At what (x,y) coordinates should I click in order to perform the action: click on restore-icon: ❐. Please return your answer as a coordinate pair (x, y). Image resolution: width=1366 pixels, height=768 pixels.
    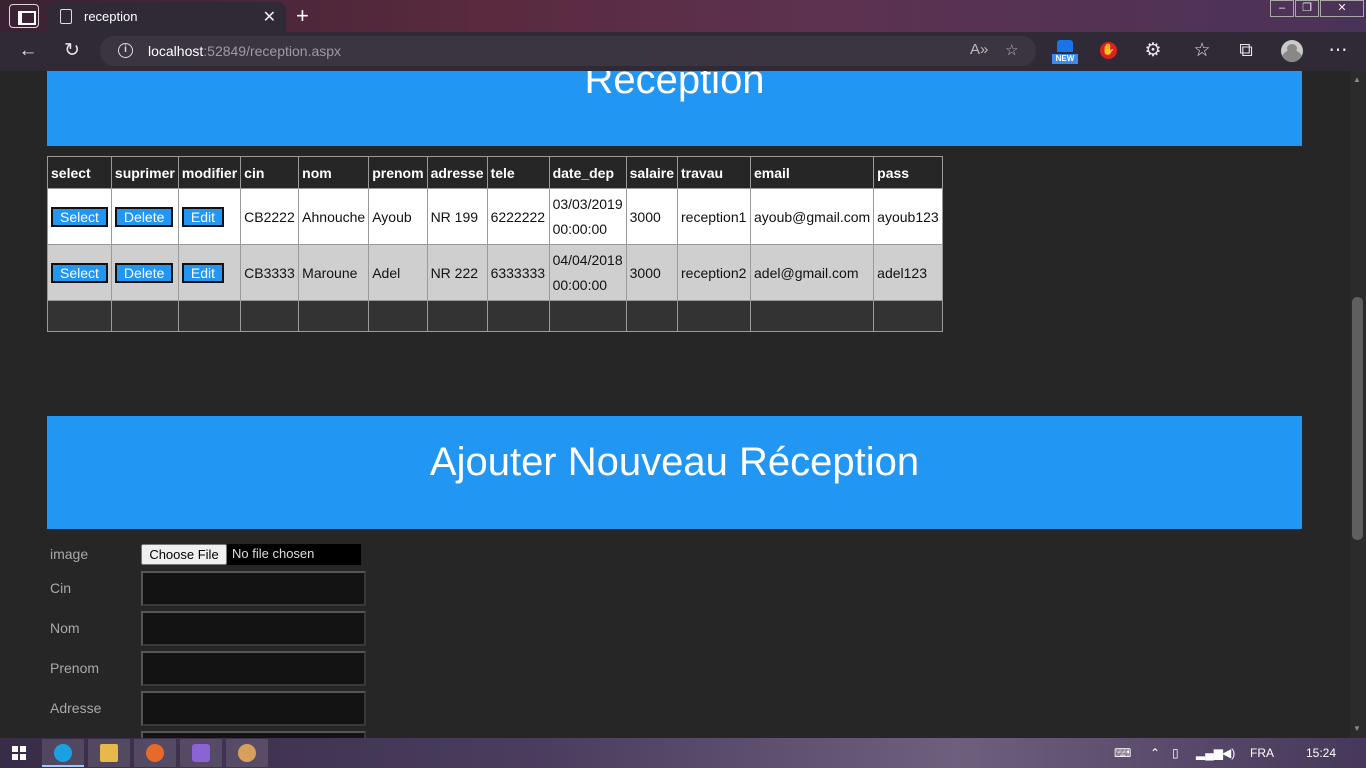
    Looking at the image, I should click on (1307, 8).